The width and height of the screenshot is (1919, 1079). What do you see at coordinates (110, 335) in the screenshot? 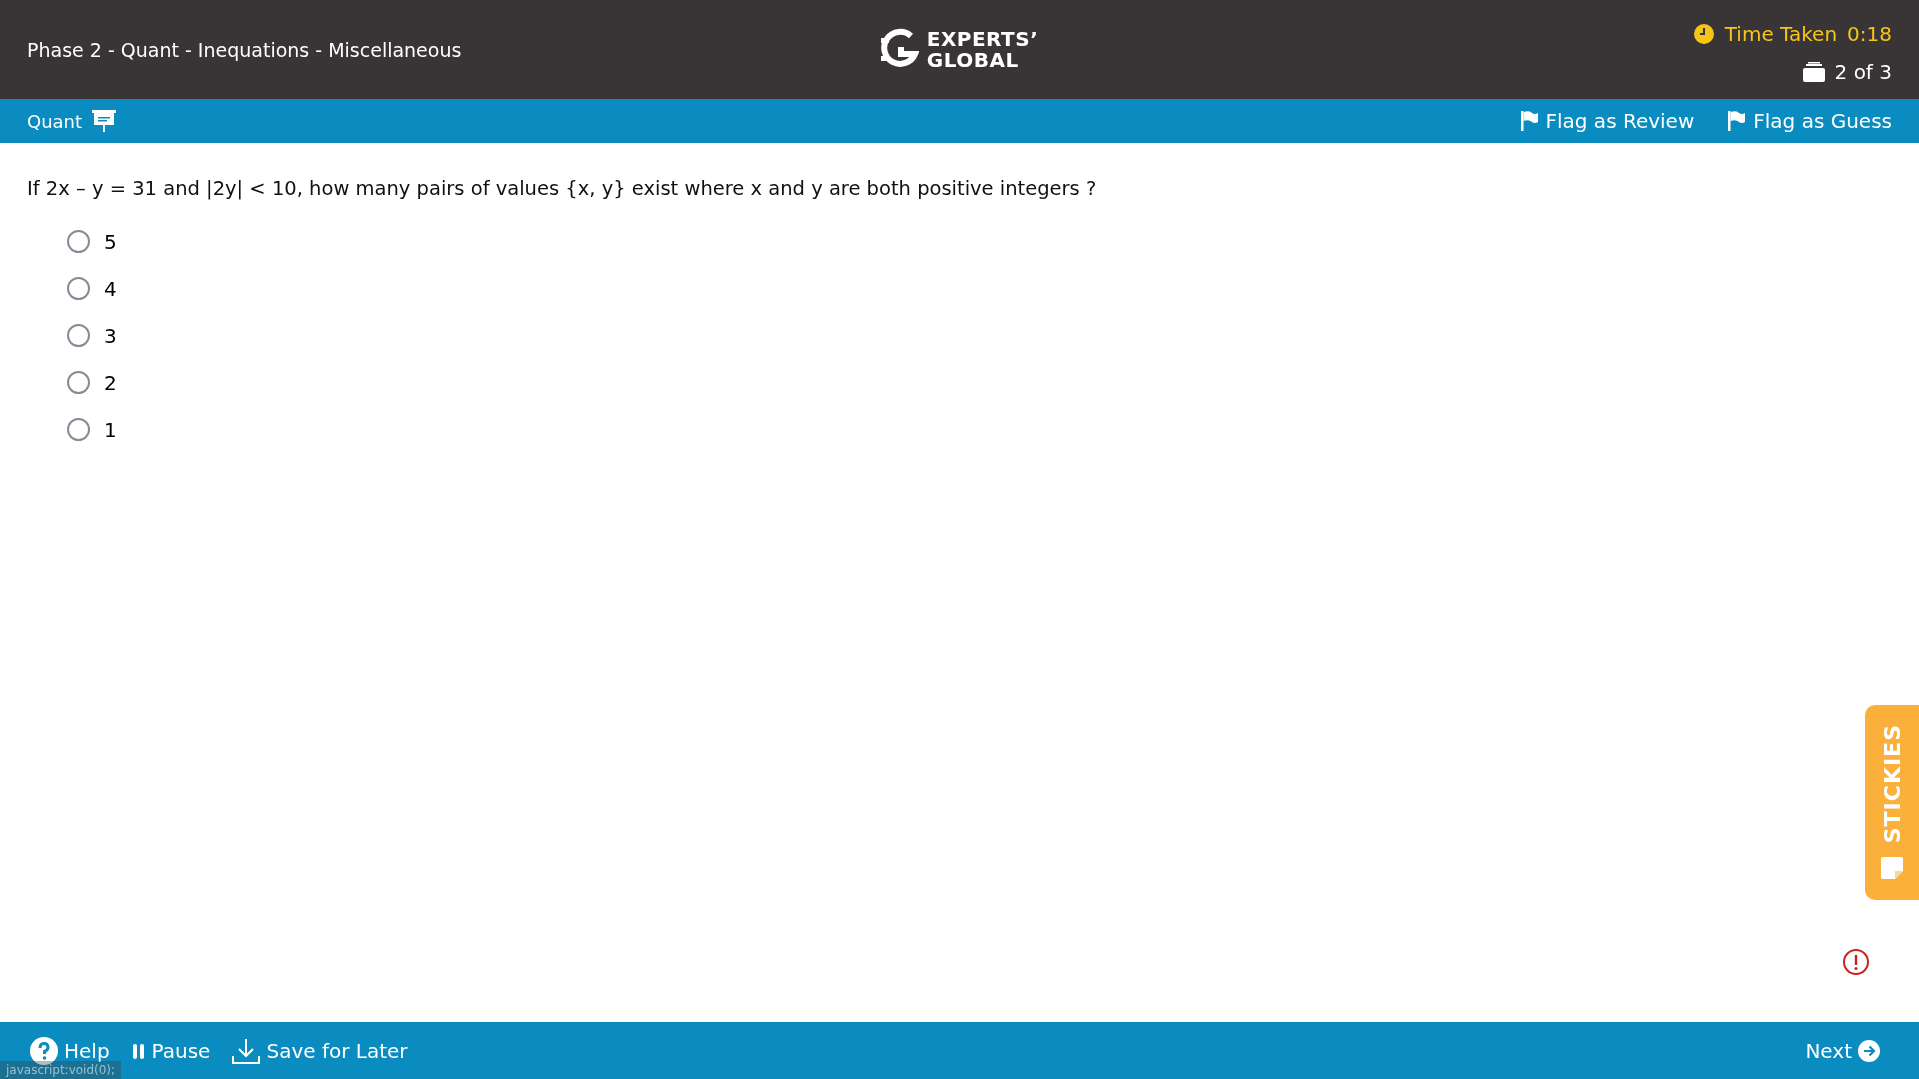
I see `option-label: 3` at bounding box center [110, 335].